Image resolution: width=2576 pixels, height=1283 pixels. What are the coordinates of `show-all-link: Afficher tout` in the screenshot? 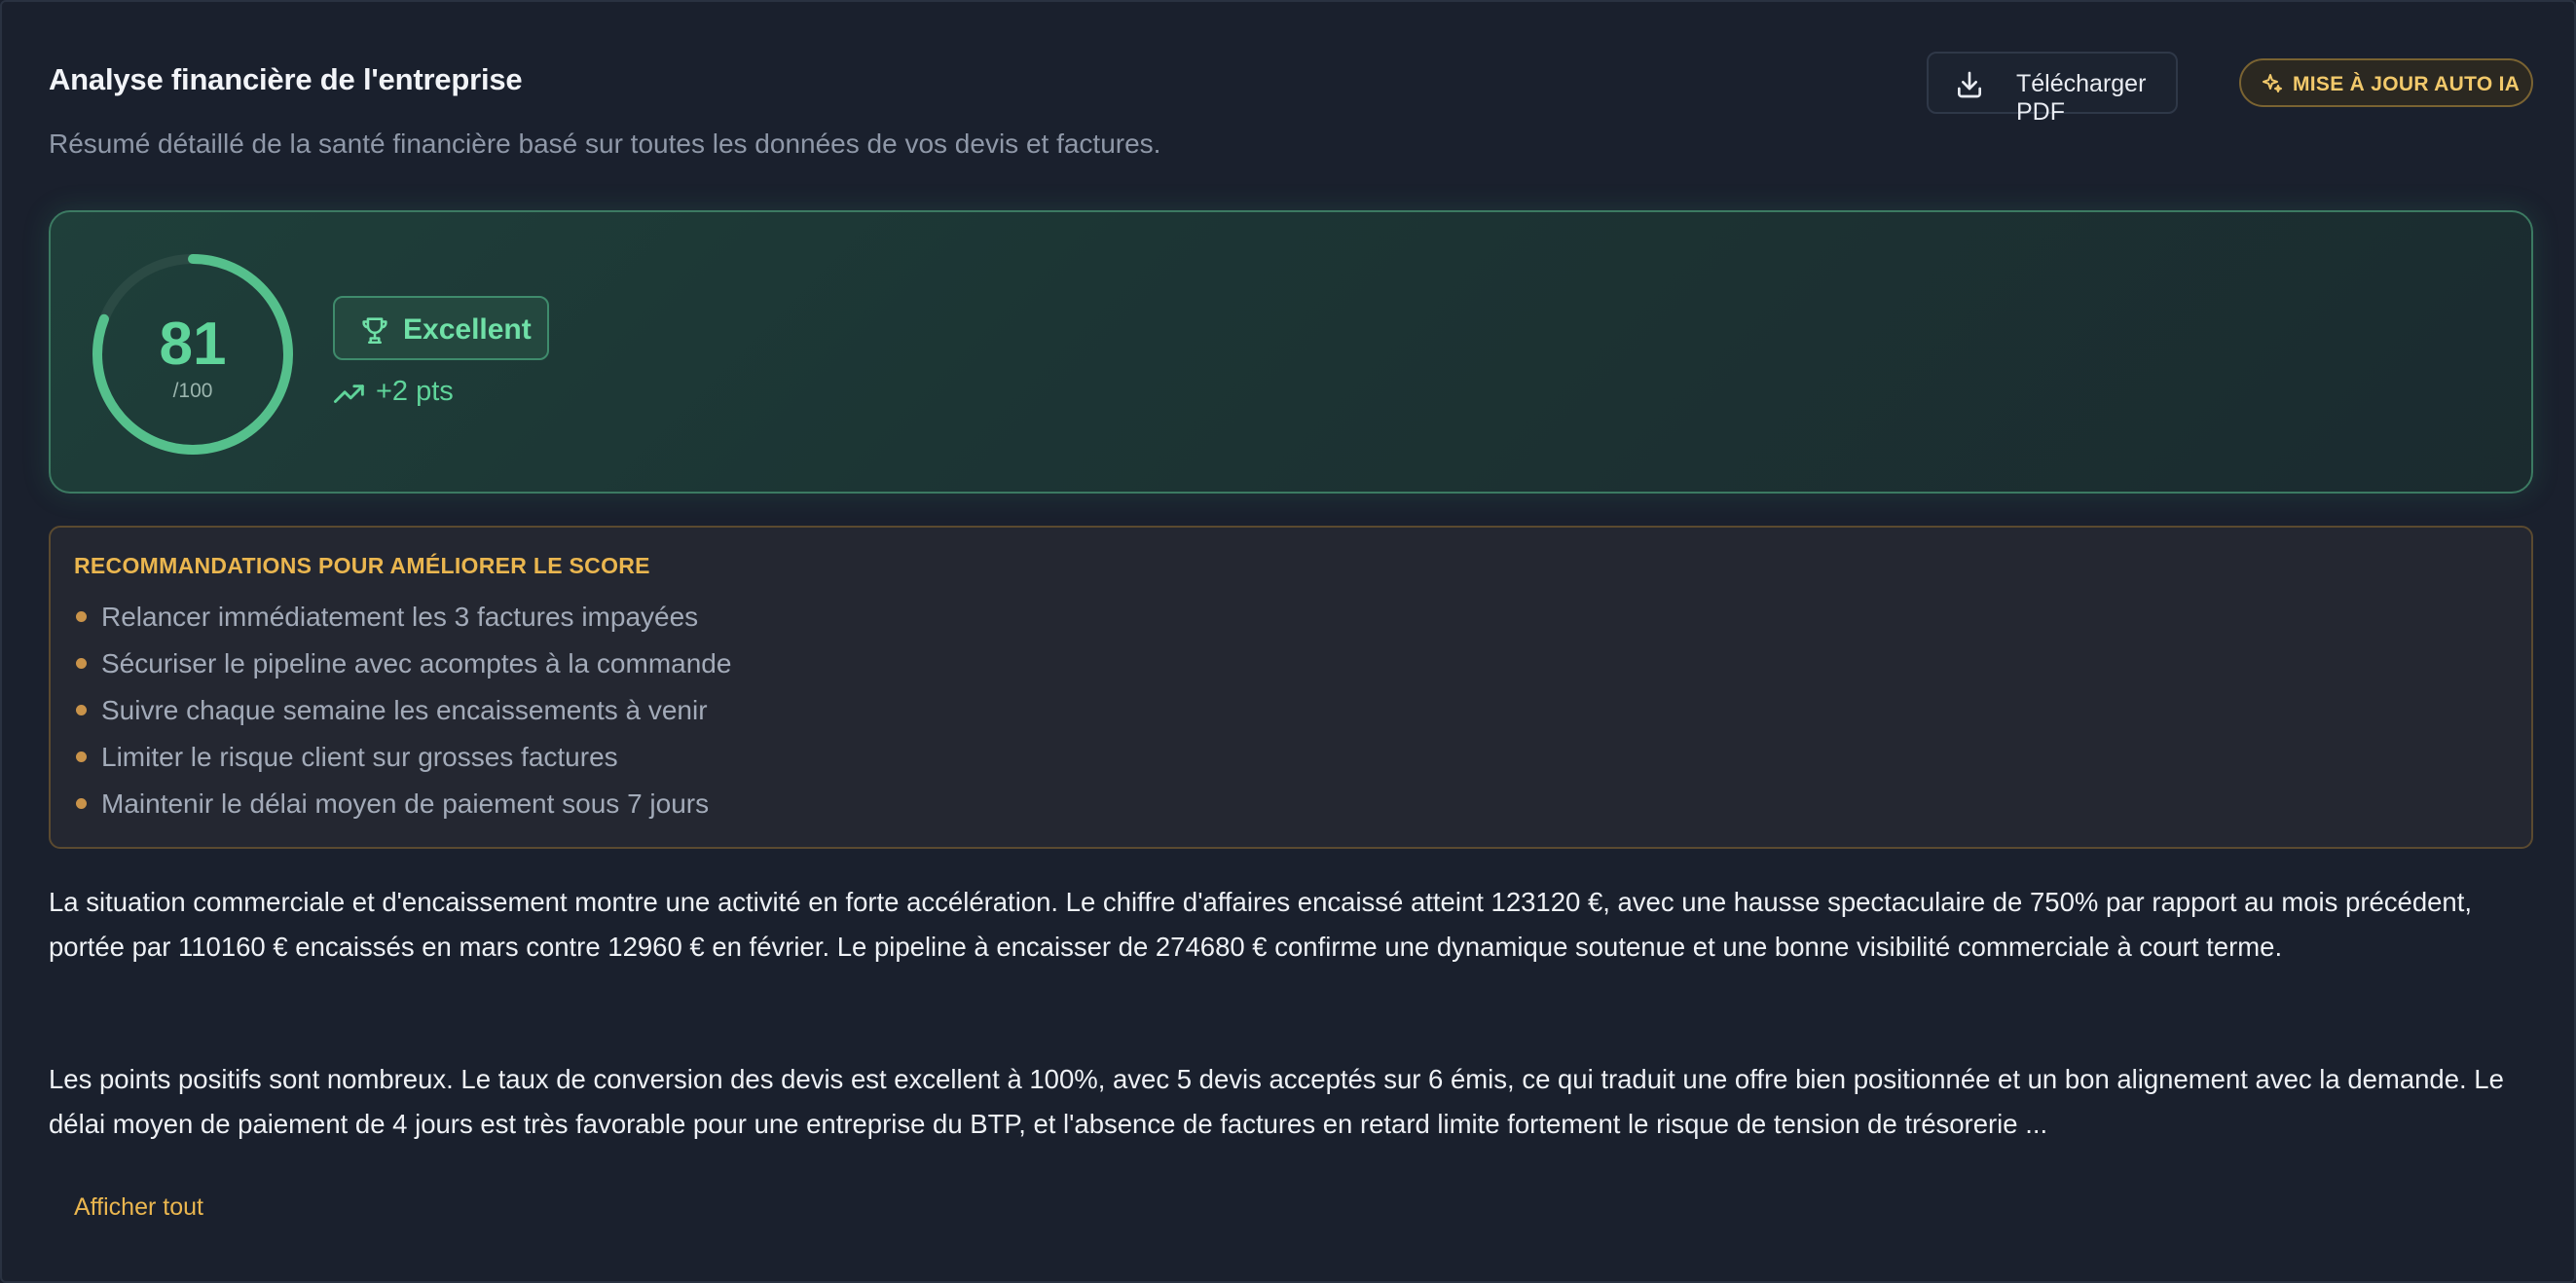 It's located at (138, 1207).